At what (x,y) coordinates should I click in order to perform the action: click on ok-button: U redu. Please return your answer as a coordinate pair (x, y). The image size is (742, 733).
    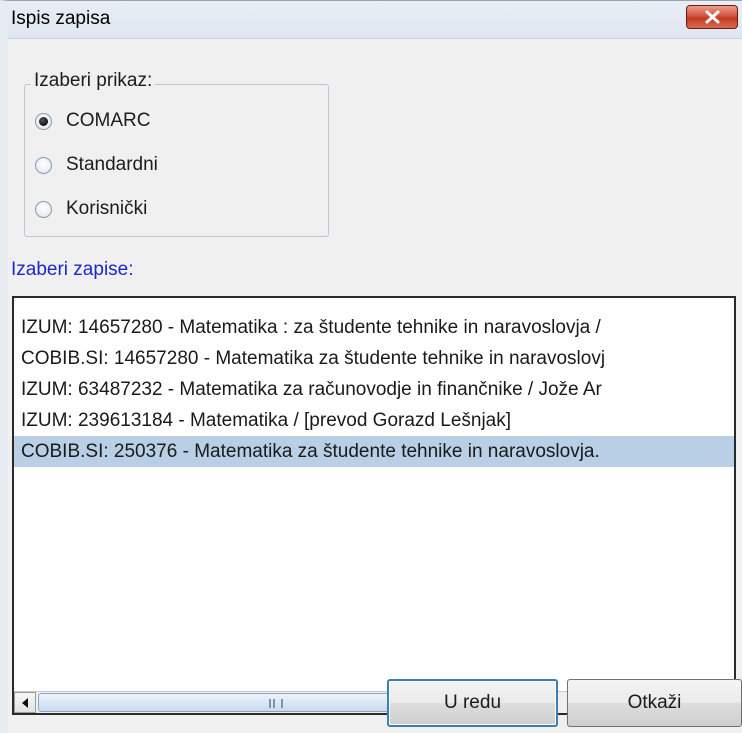
    Looking at the image, I should click on (472, 703).